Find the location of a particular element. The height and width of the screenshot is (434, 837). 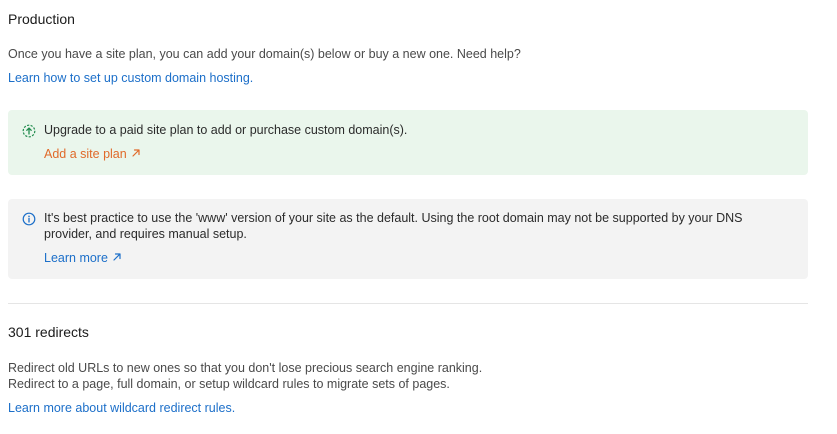

www-learn-more-label: Learn more is located at coordinates (76, 258).